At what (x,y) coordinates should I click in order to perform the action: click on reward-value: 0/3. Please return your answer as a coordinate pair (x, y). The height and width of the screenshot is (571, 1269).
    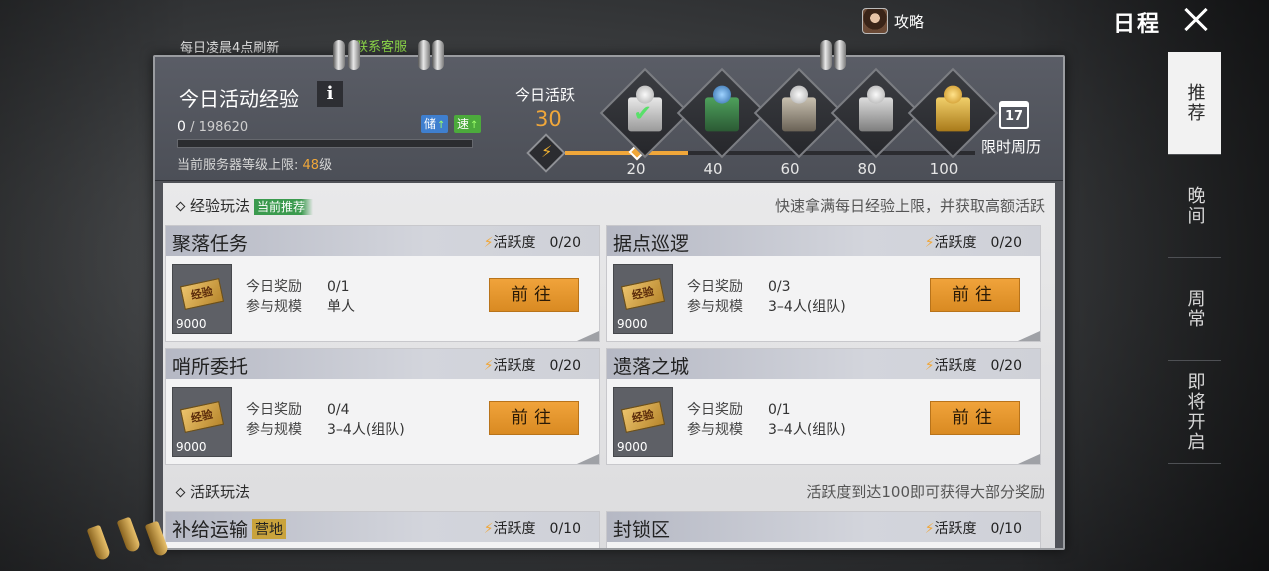
    Looking at the image, I should click on (779, 287).